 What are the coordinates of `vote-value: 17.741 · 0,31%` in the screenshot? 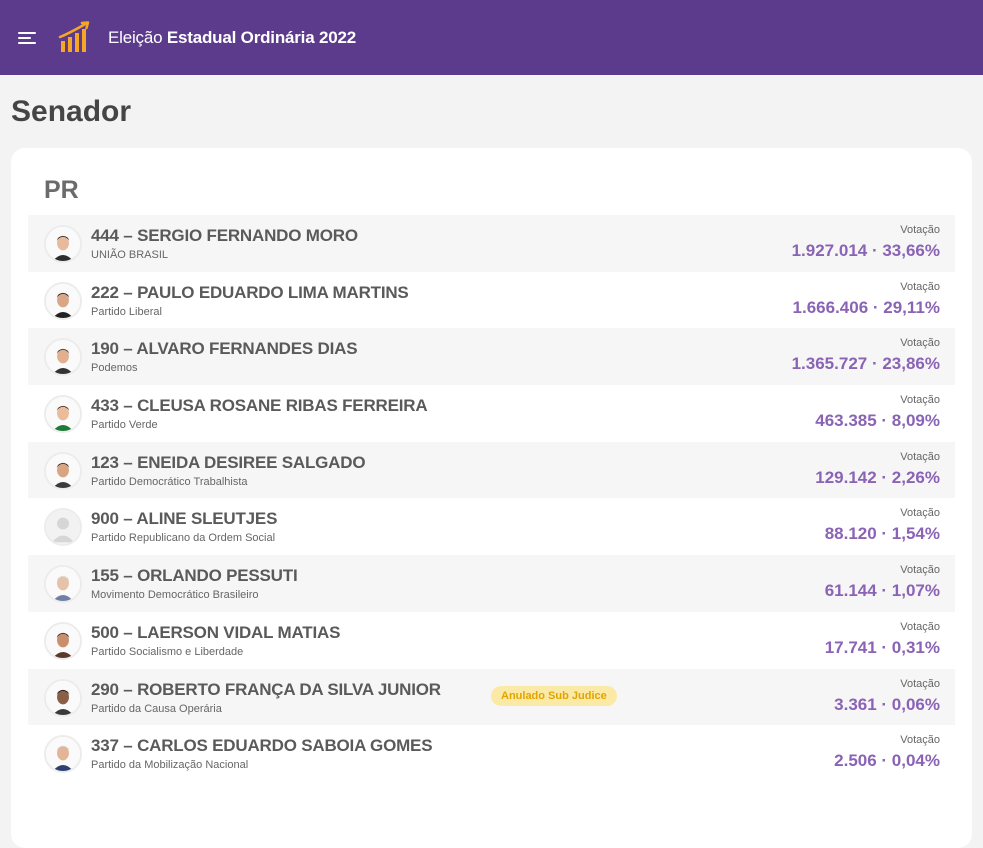 It's located at (882, 647).